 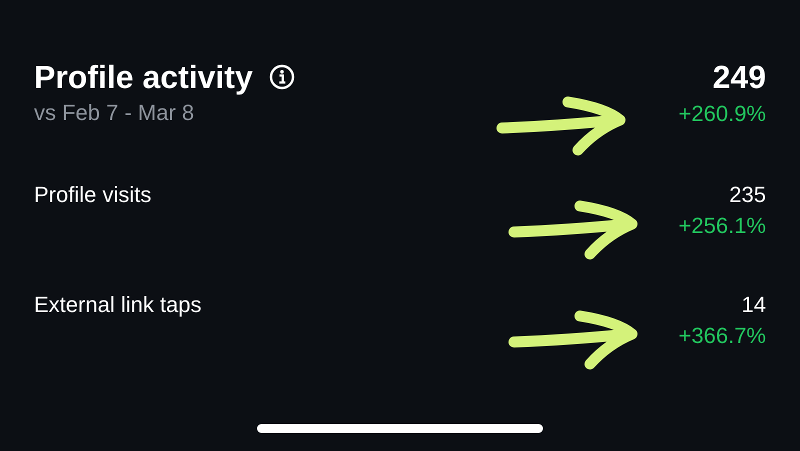 What do you see at coordinates (722, 336) in the screenshot?
I see `percent-change: +366.7%` at bounding box center [722, 336].